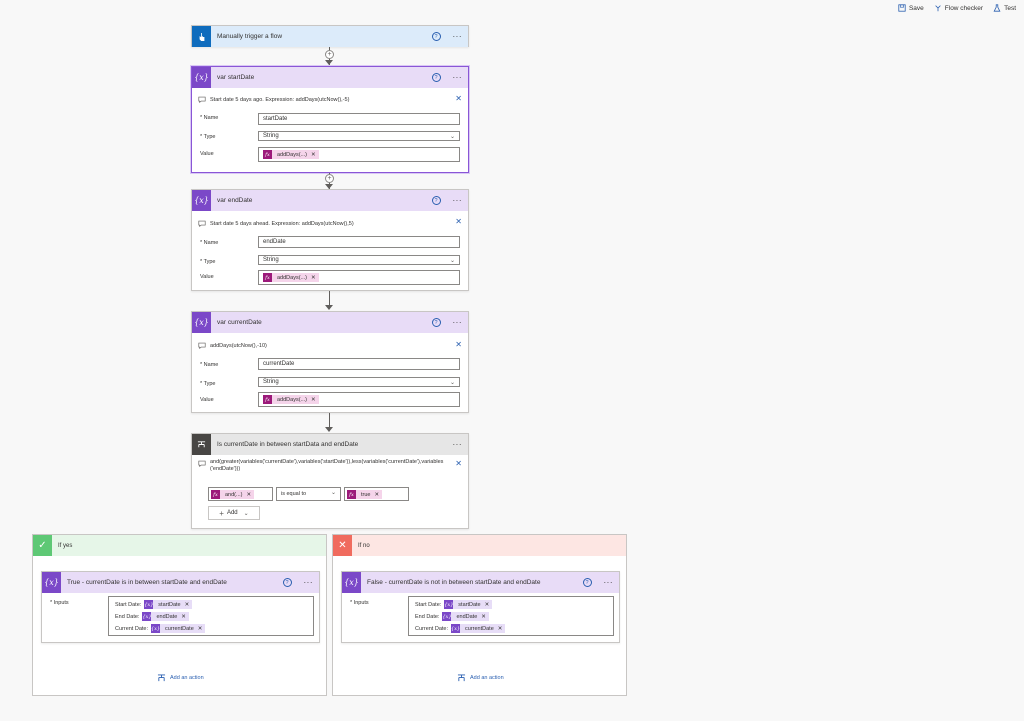 The height and width of the screenshot is (721, 1024). What do you see at coordinates (330, 322) in the screenshot?
I see `var-currentdate-header: {x} var currentDate ? ···` at bounding box center [330, 322].